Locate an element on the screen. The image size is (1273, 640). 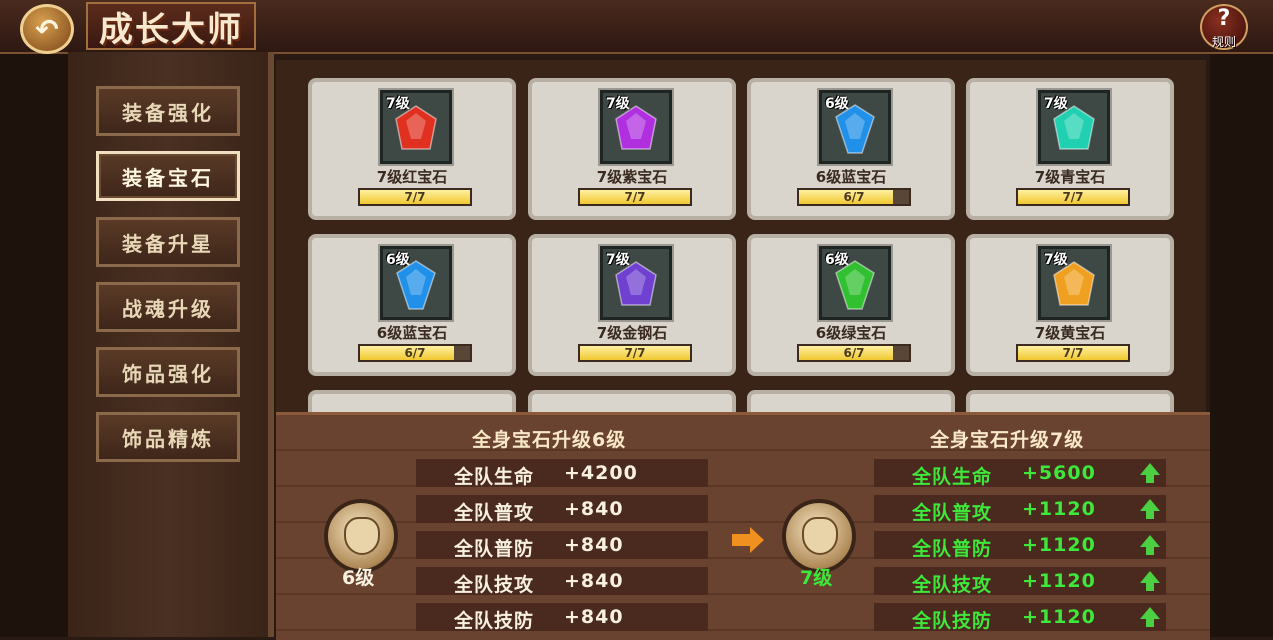
stat-row: 全队技攻 +840 is located at coordinates (562, 581).